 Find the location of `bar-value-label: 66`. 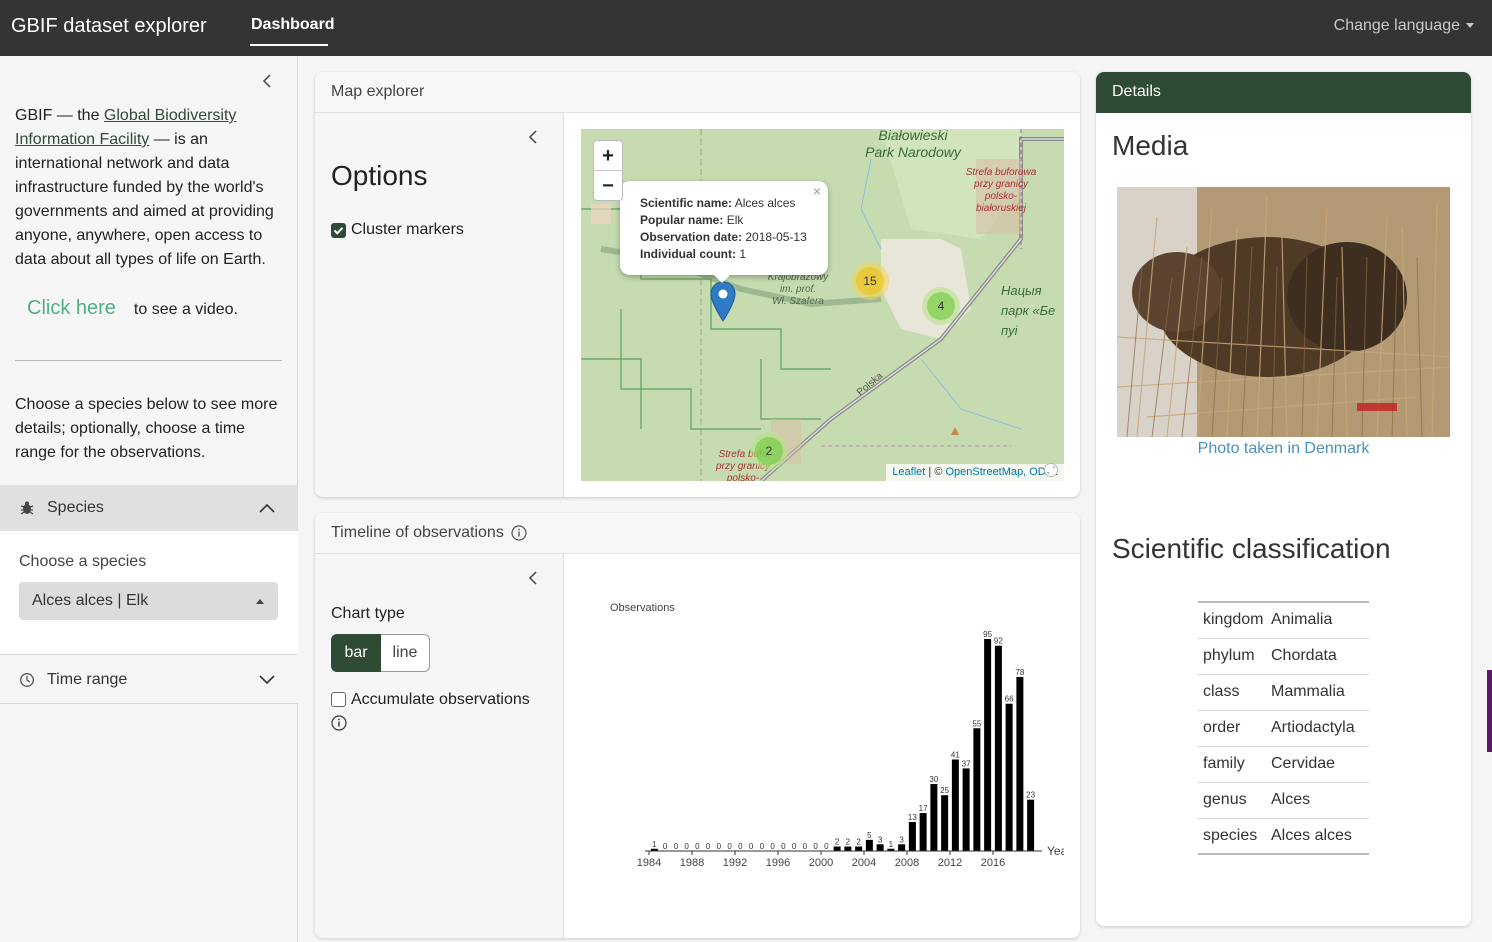

bar-value-label: 66 is located at coordinates (1009, 699).